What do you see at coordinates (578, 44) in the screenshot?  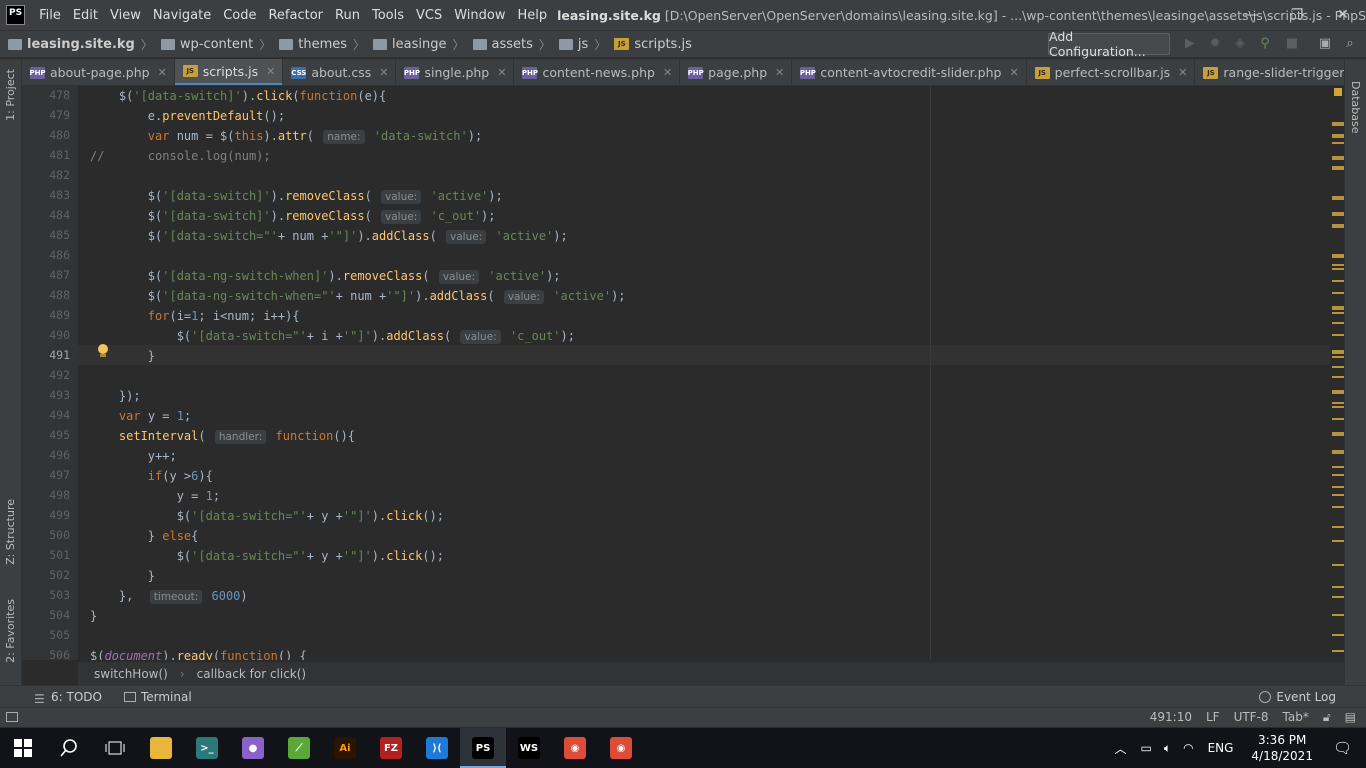 I see `breadcrumb-item: js 〉` at bounding box center [578, 44].